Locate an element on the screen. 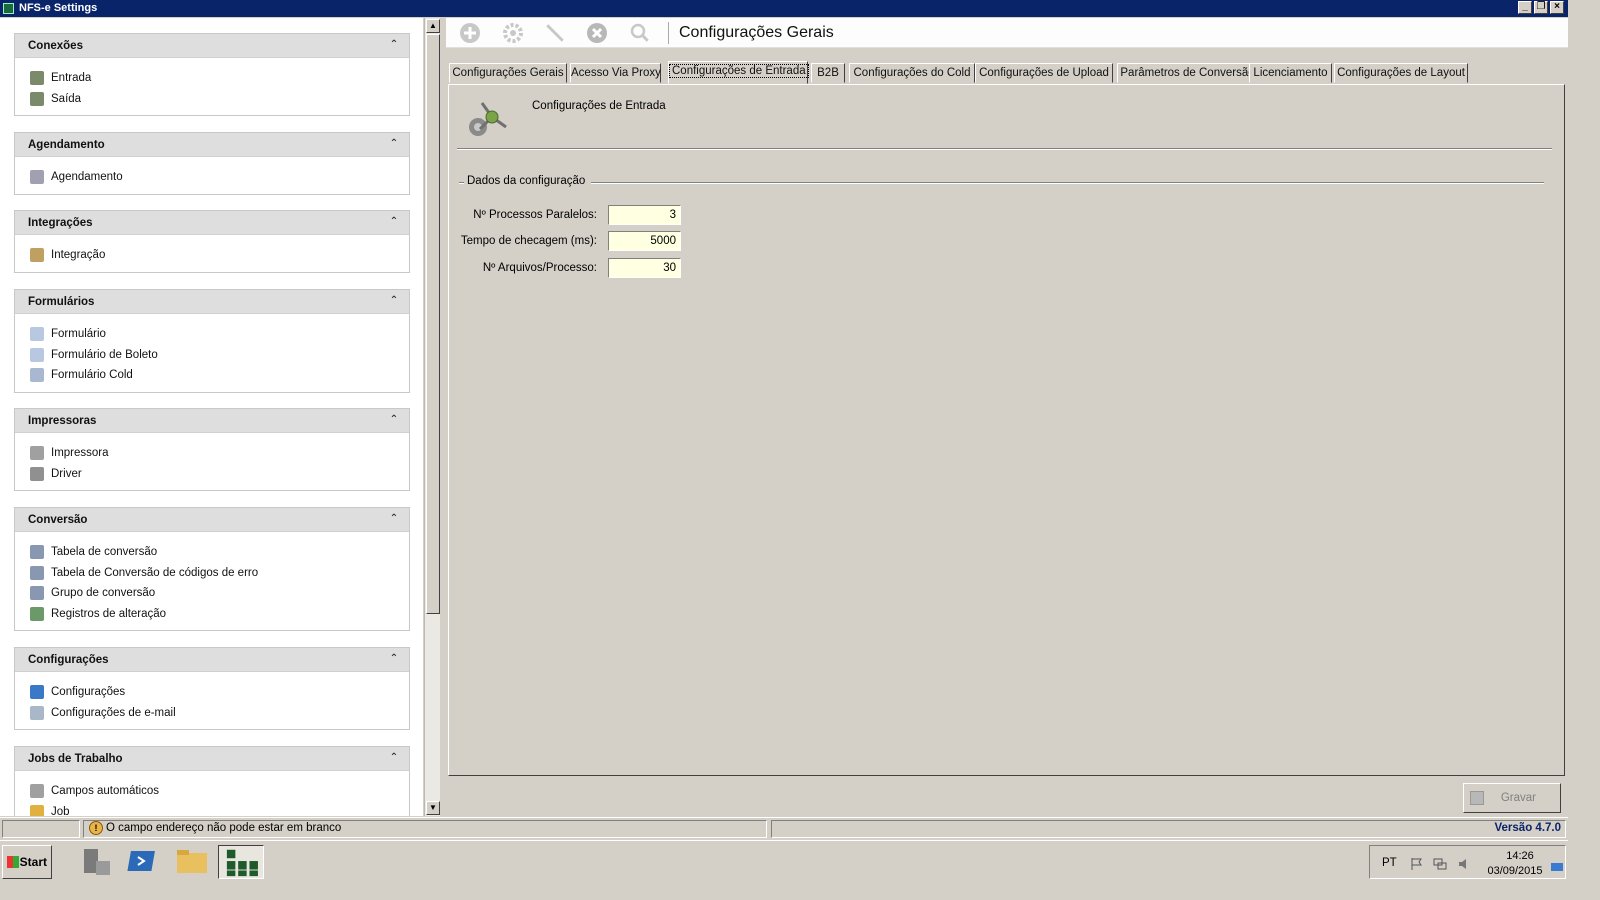 The image size is (1600, 900). sidebar-item-label: Configurações is located at coordinates (88, 692).